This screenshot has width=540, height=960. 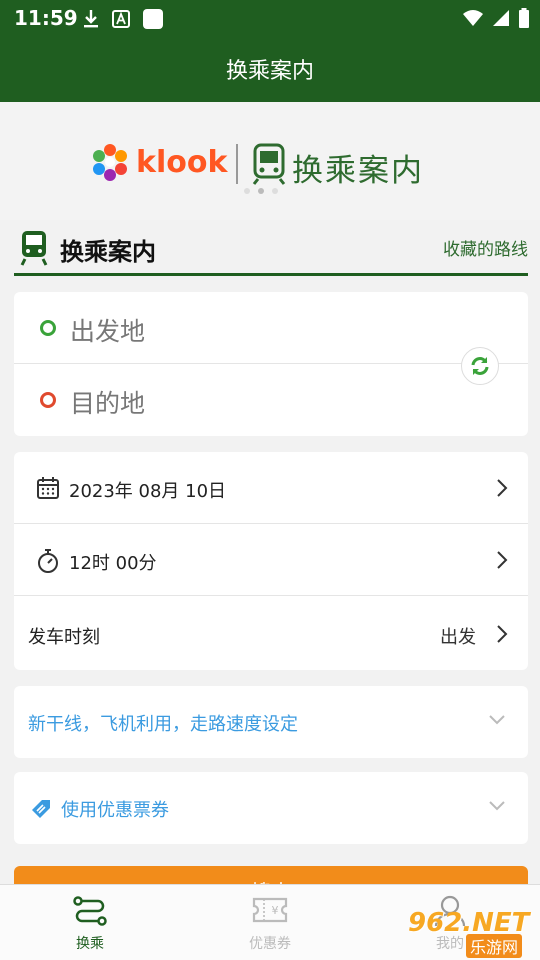 I want to click on destination-field: 目的地, so click(x=271, y=400).